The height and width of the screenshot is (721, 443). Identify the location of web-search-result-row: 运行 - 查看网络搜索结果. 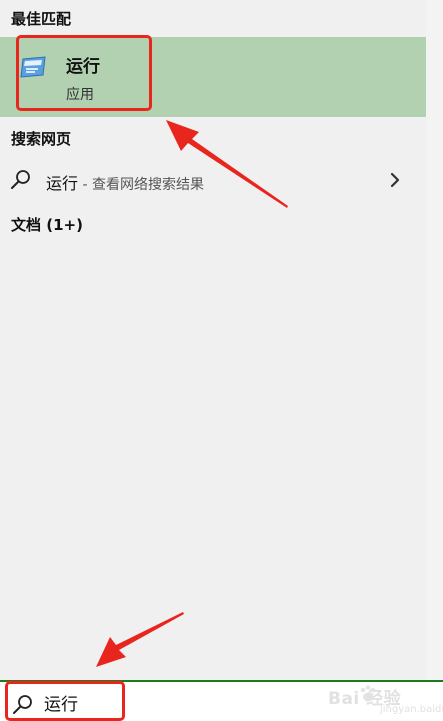
(213, 180).